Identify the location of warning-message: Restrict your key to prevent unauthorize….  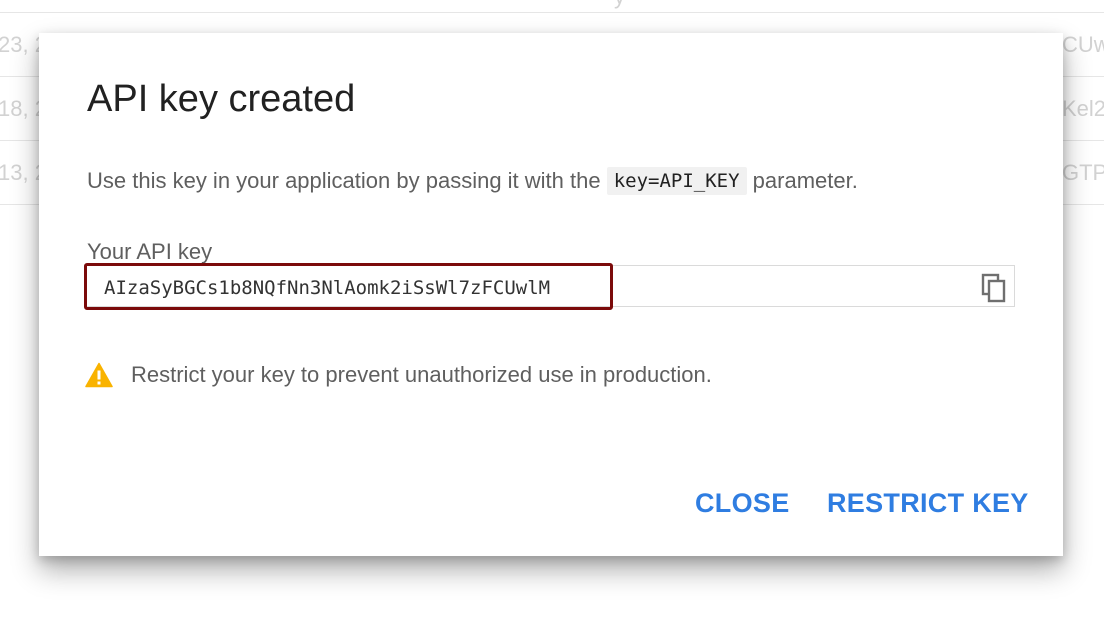
(398, 375).